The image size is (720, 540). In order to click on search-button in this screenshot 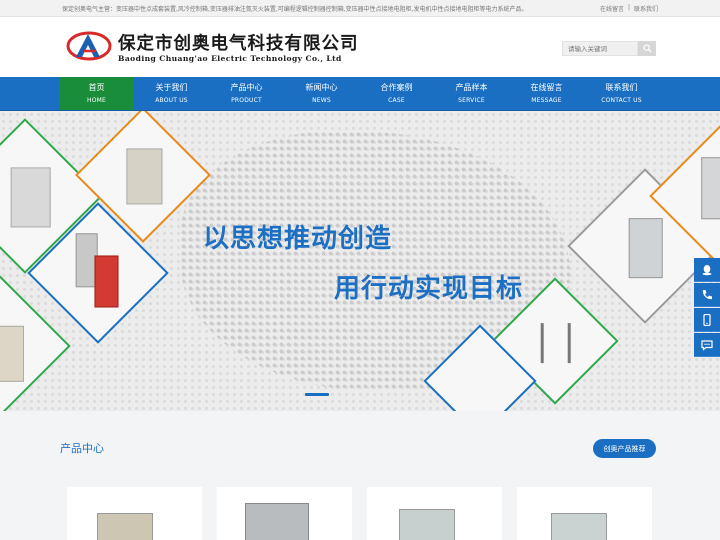, I will do `click(647, 48)`.